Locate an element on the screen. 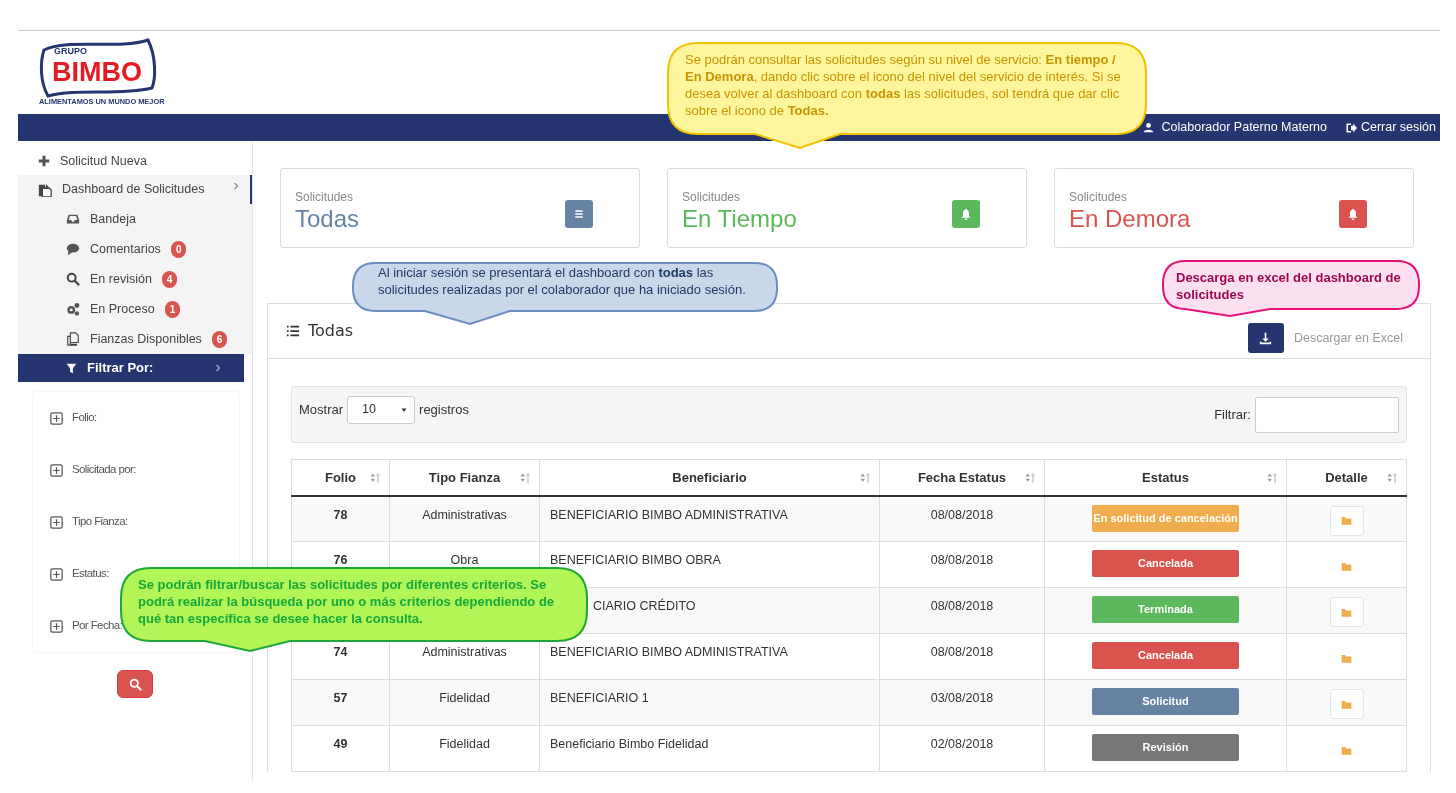  sidebar-item: Dashboard de Solicitudes is located at coordinates (135, 189).